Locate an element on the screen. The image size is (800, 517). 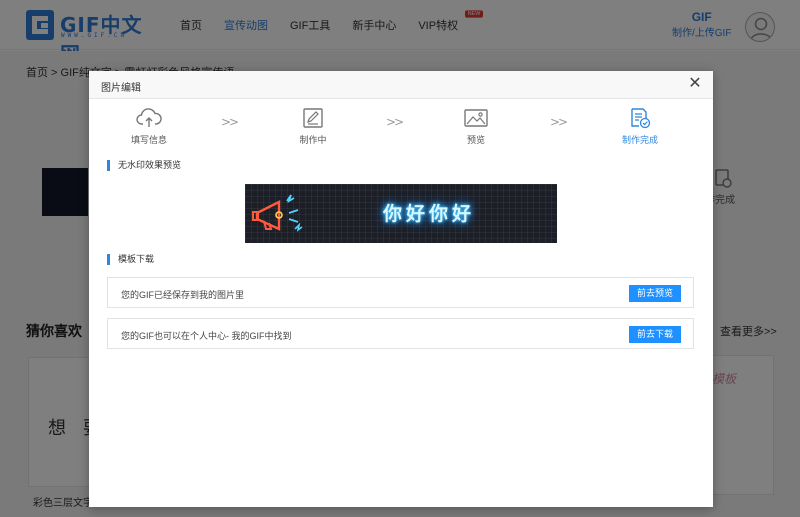
step-preview: 预览 is located at coordinates (476, 126).